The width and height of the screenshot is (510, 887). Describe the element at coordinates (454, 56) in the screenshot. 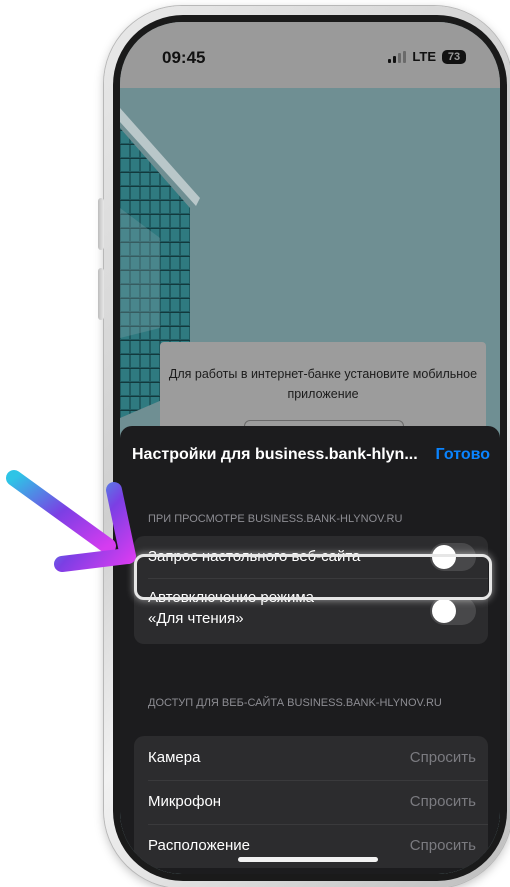

I see `battery-icon: 73` at that location.